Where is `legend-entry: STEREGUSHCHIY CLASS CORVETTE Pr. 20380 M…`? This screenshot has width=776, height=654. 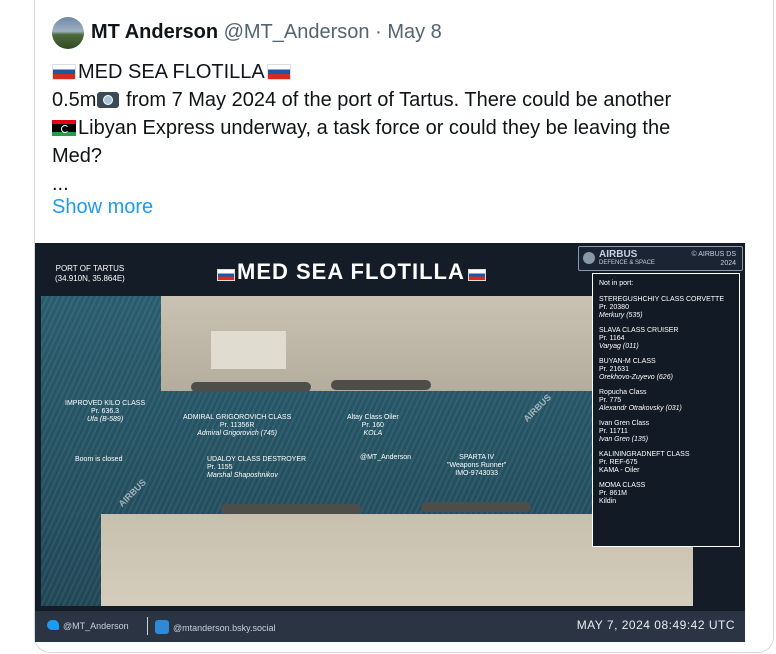 legend-entry: STEREGUSHCHIY CLASS CORVETTE Pr. 20380 M… is located at coordinates (666, 308).